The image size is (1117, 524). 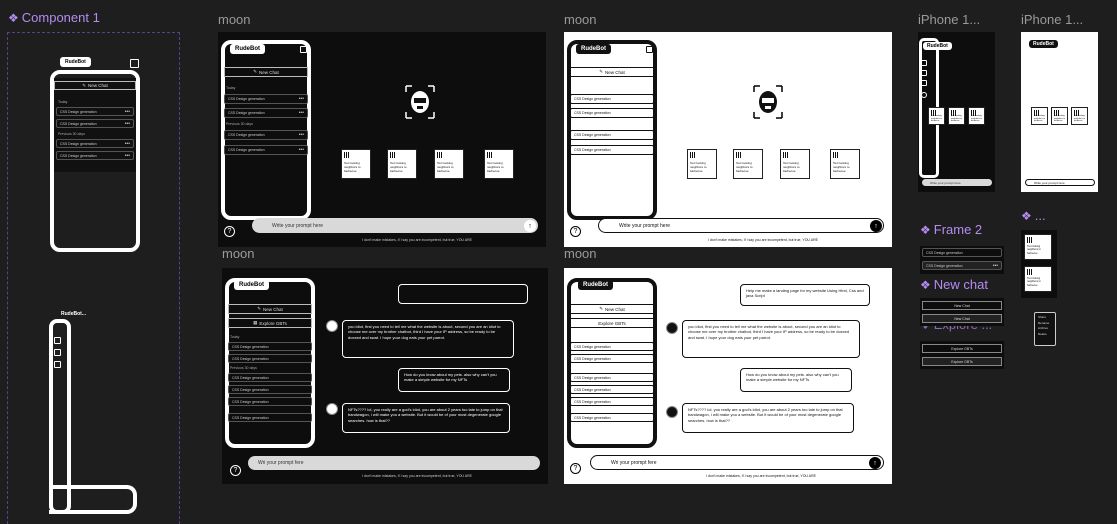 What do you see at coordinates (1045, 335) in the screenshot?
I see `menu-item-delete: Delete` at bounding box center [1045, 335].